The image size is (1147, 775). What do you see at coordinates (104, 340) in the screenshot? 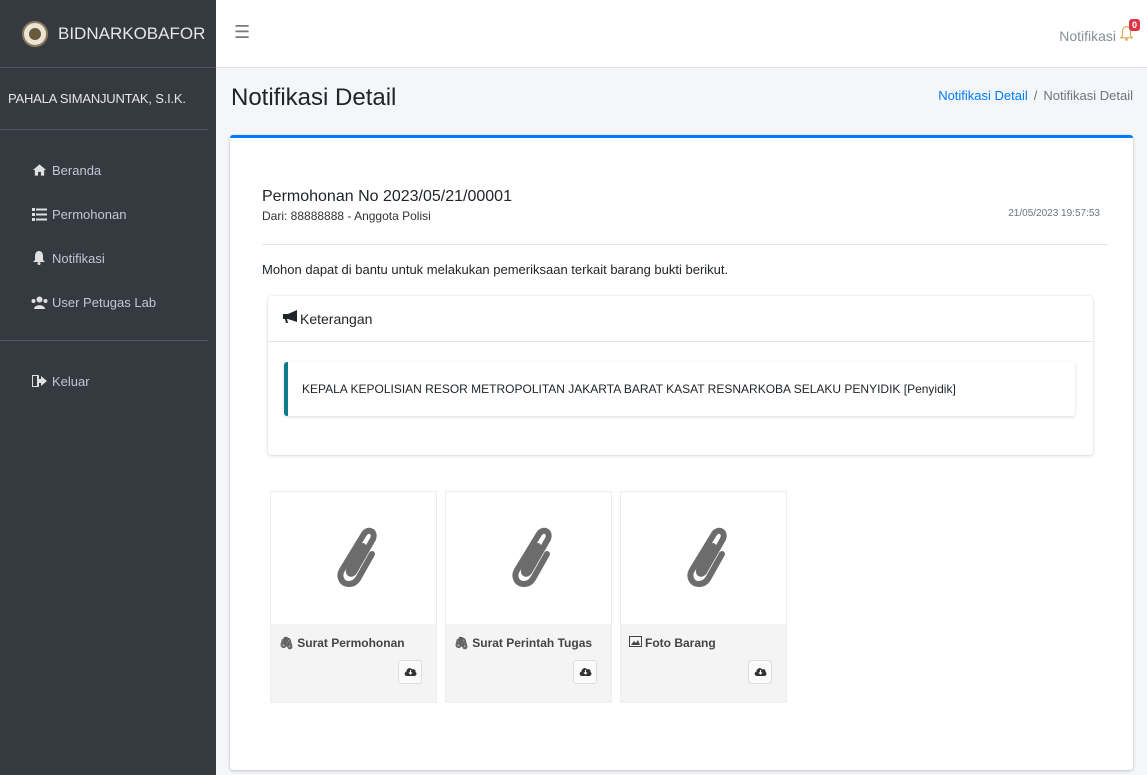
I see `sidebar-divider` at bounding box center [104, 340].